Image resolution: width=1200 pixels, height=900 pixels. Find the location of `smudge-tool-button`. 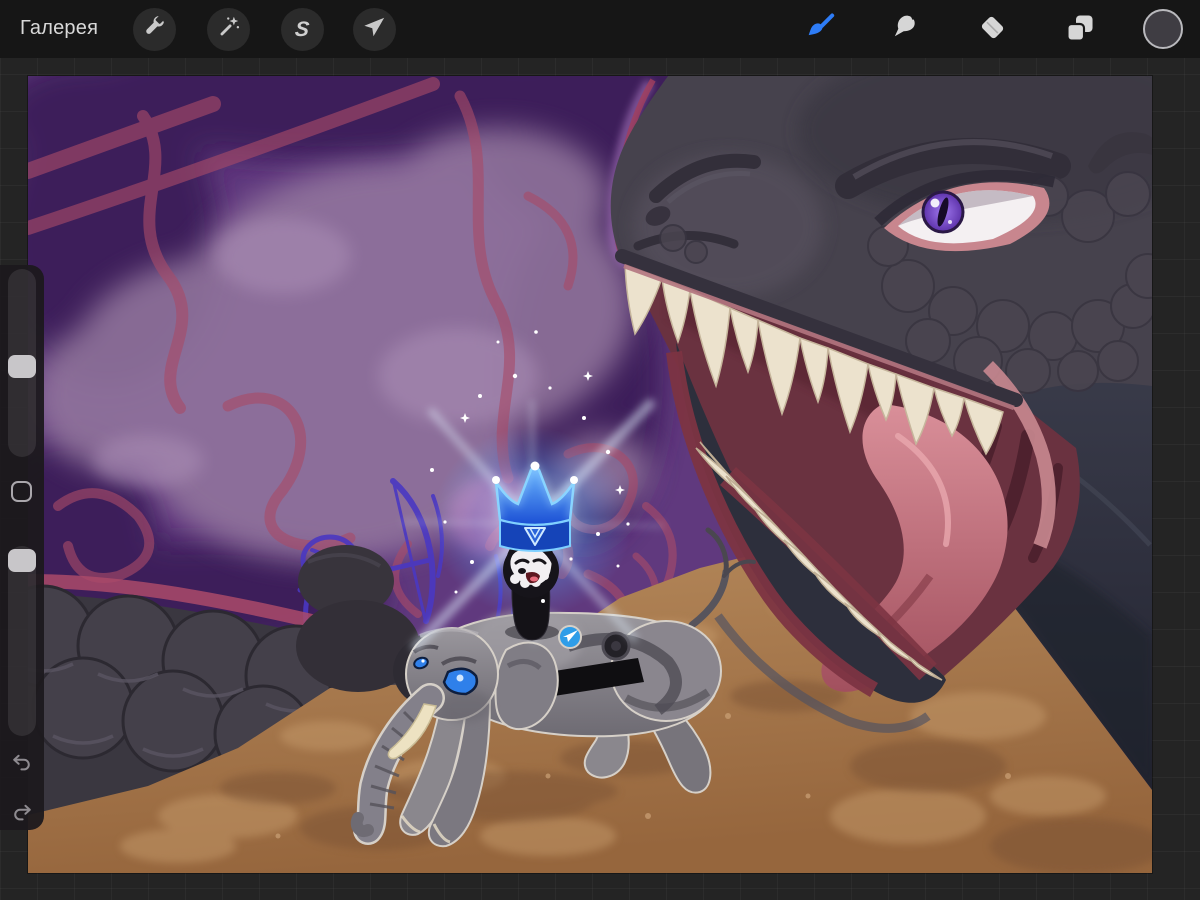

smudge-tool-button is located at coordinates (905, 30).